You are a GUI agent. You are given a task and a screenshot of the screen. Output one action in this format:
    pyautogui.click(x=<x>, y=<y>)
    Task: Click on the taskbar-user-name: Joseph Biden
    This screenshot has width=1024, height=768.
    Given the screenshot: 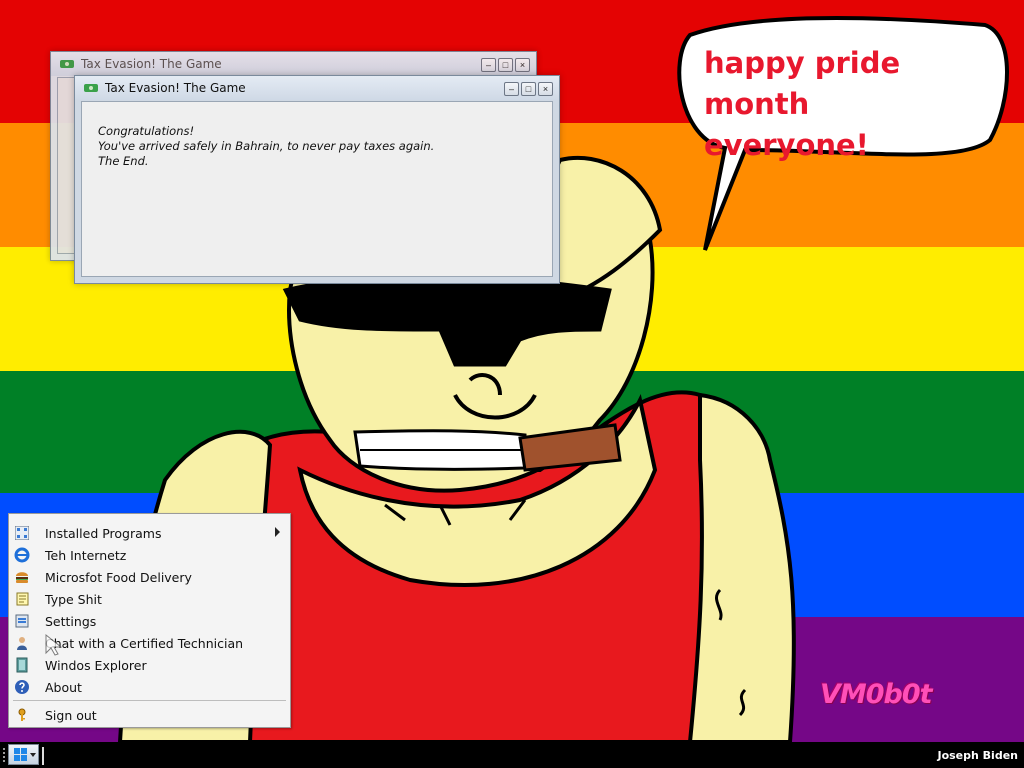 What is the action you would take?
    pyautogui.click(x=977, y=755)
    